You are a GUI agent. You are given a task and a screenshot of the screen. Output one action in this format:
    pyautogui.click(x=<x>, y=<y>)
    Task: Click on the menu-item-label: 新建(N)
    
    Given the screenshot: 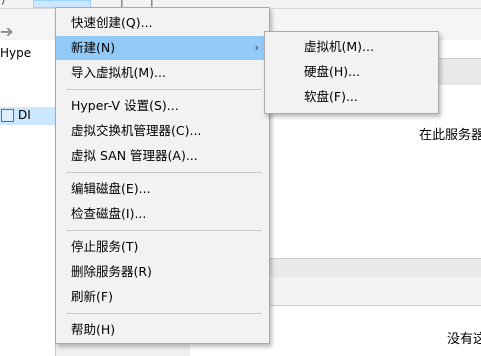 What is the action you would take?
    pyautogui.click(x=93, y=47)
    